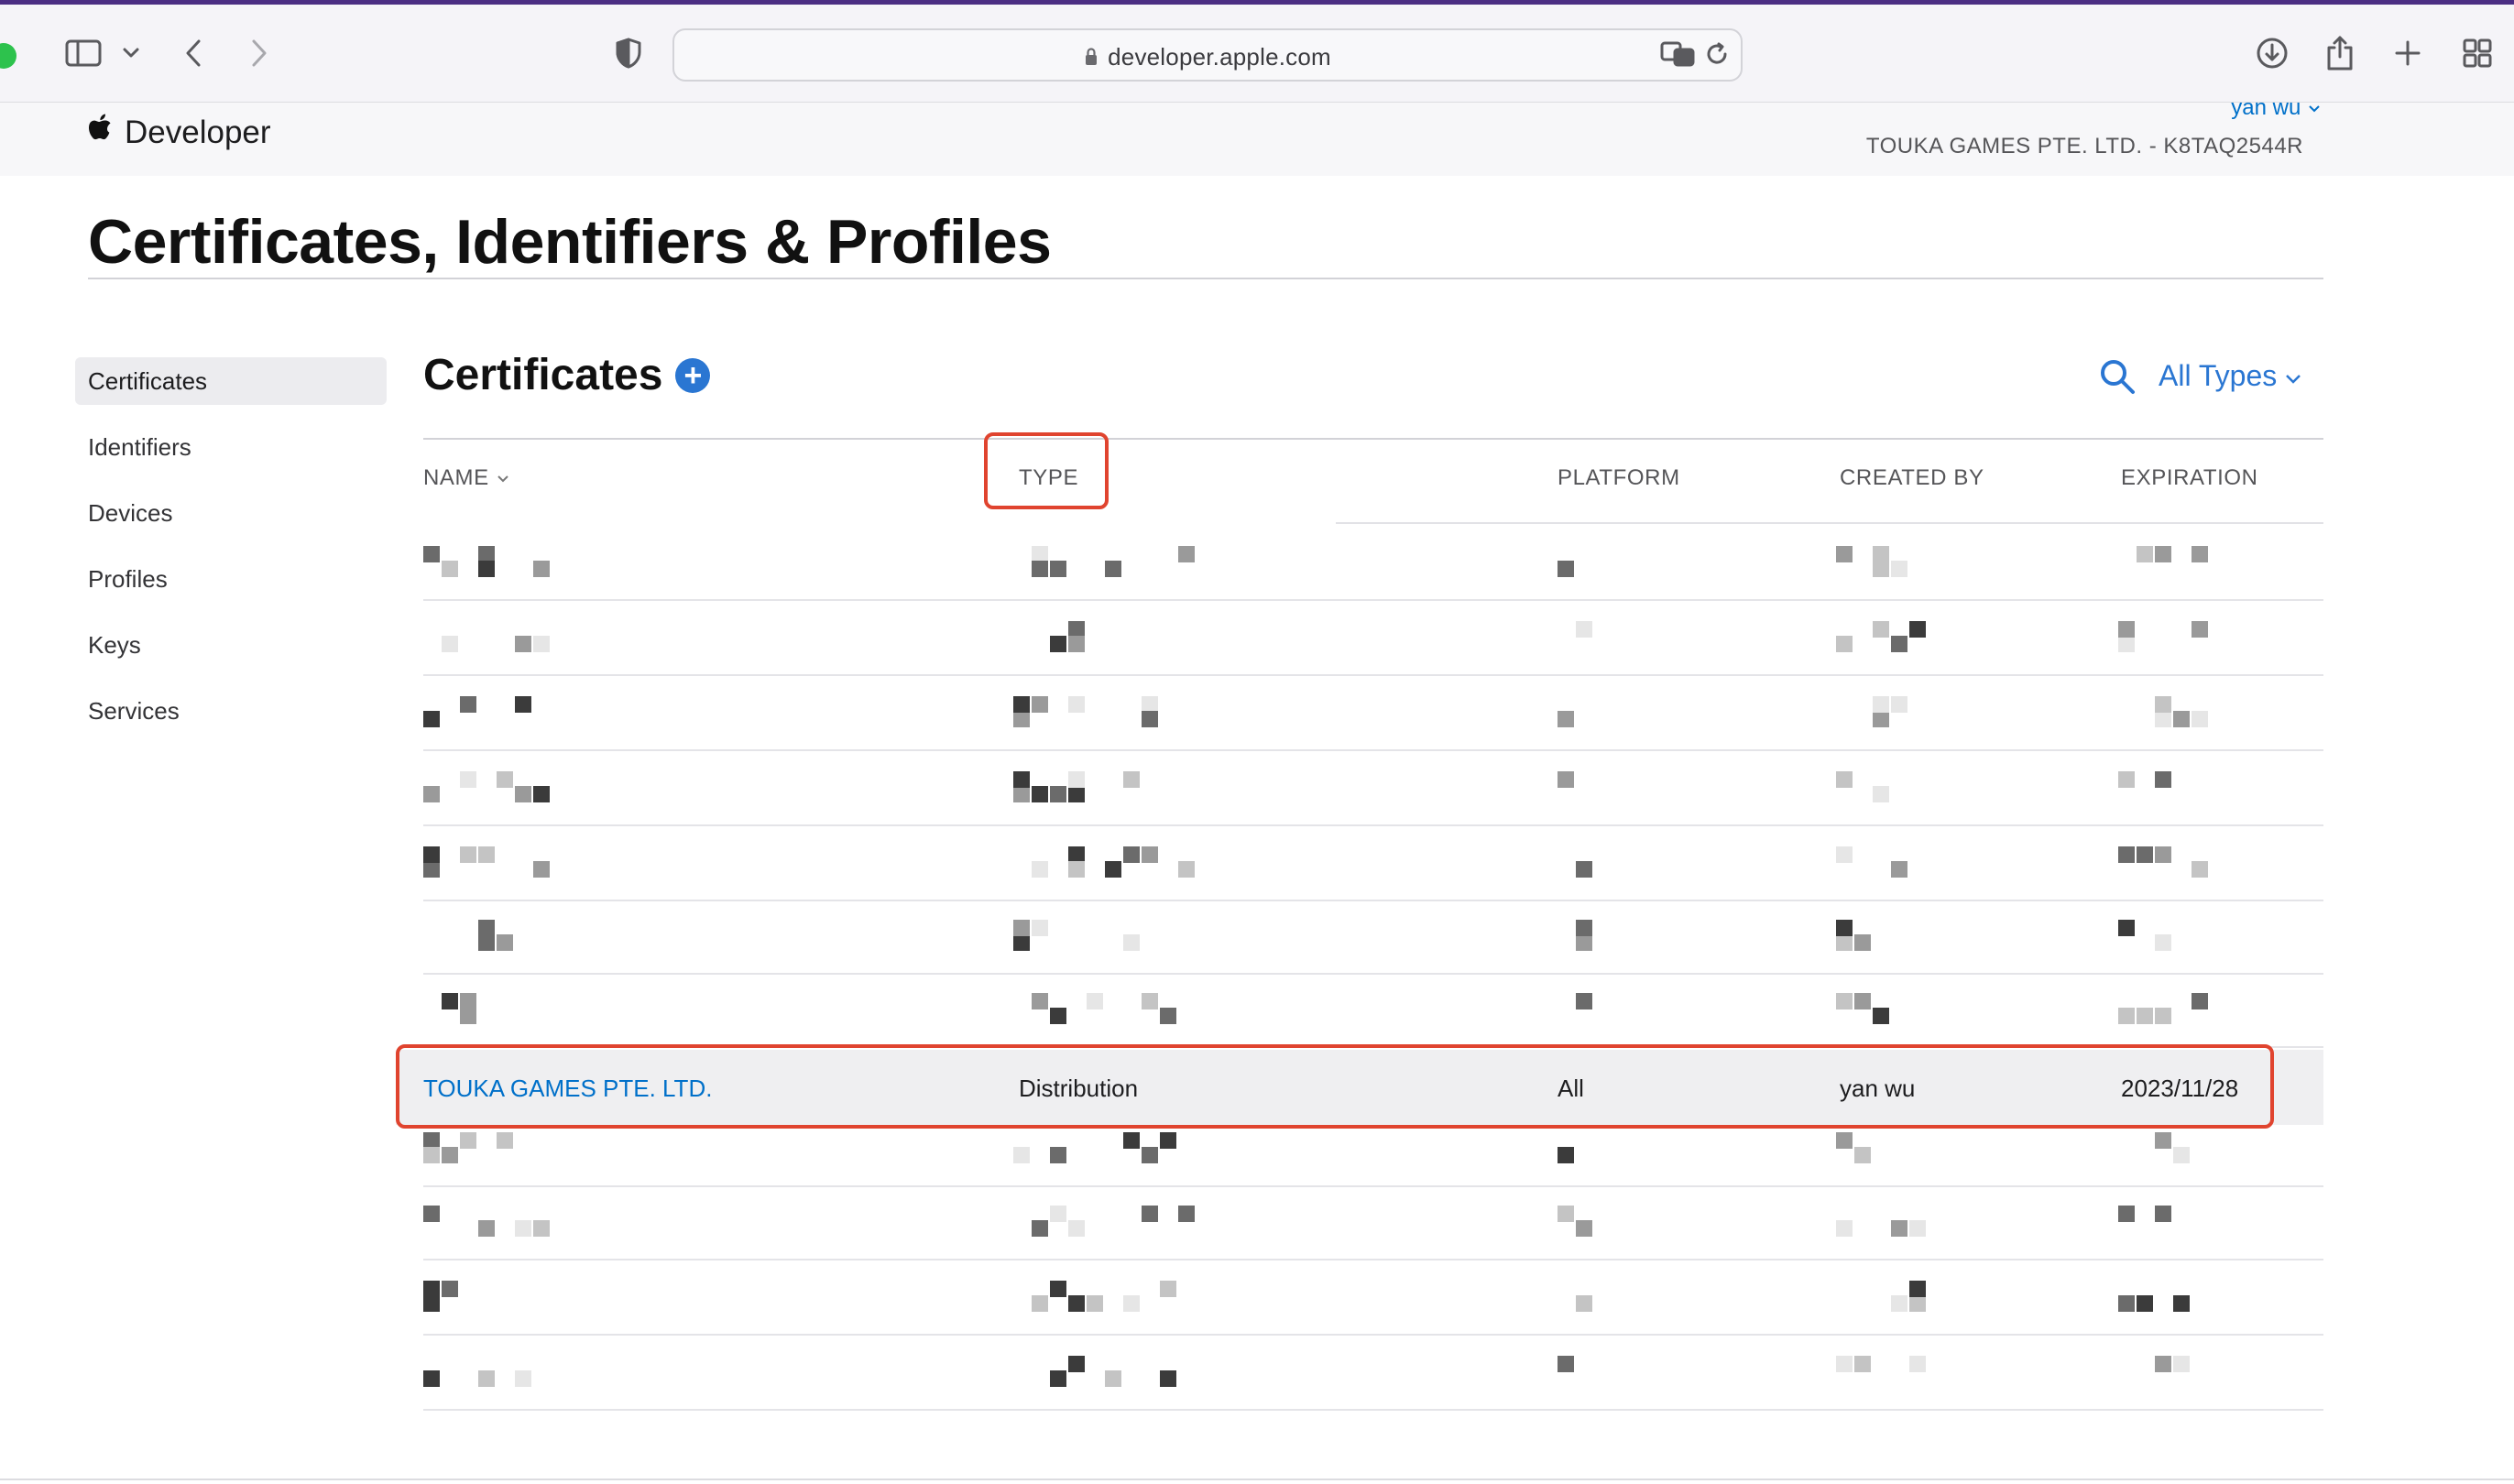  Describe the element at coordinates (2189, 478) in the screenshot. I see `column-header-expiration: EXPIRATION` at that location.